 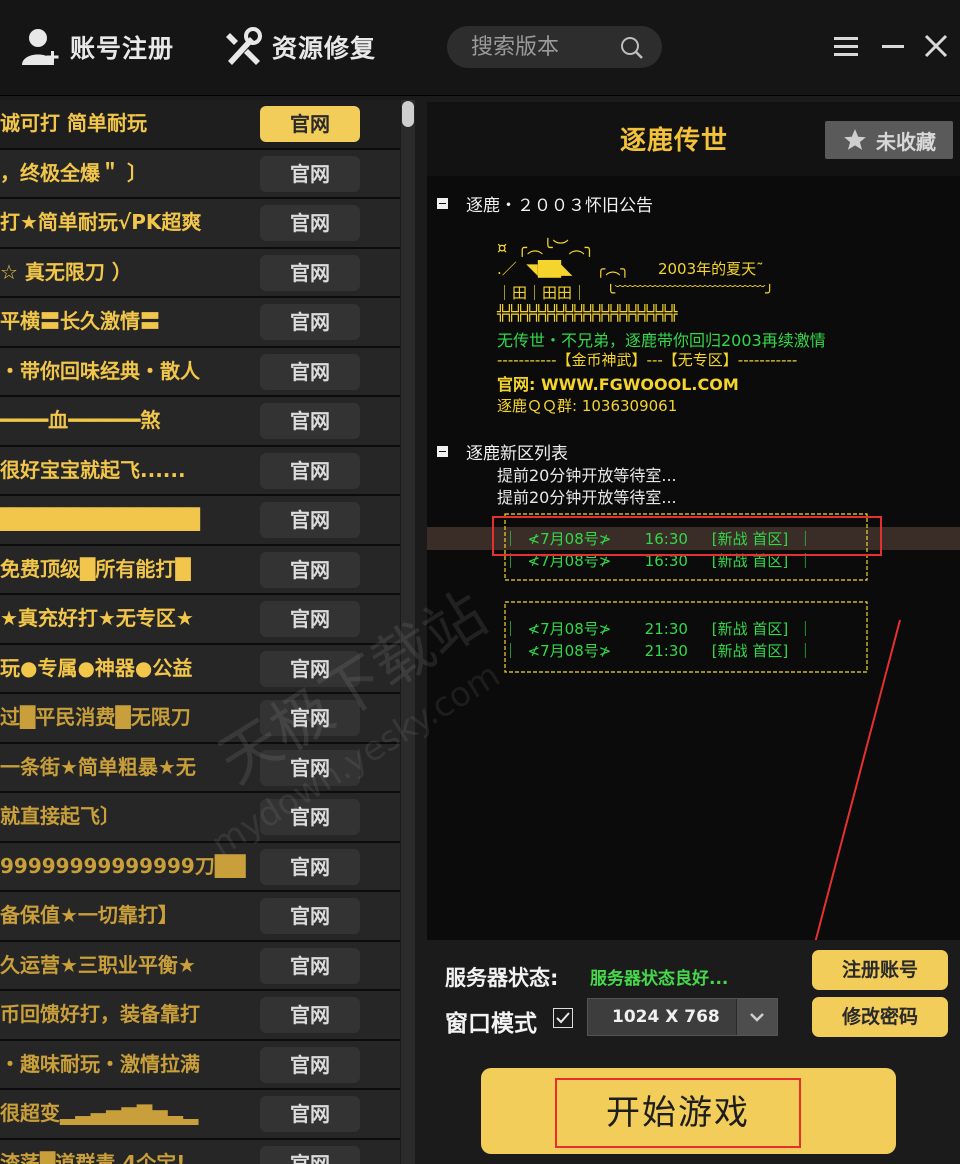 I want to click on qq-group-text: 逐鹿ＱＱ群: 1036309061, so click(x=587, y=406).